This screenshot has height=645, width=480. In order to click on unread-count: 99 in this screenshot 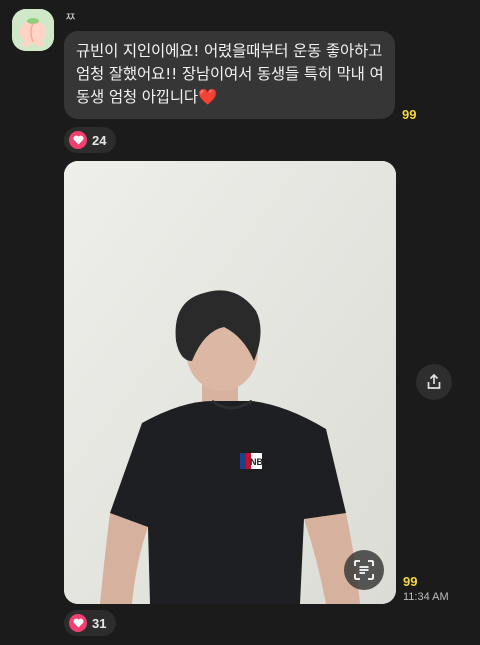, I will do `click(409, 114)`.